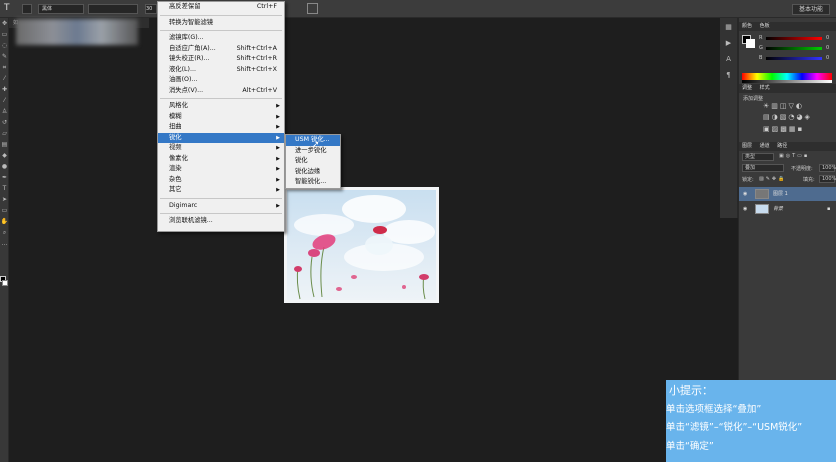 The width and height of the screenshot is (836, 462). Describe the element at coordinates (221, 49) in the screenshot. I see `menu-item-adaptive-wide-angle: 自适应广角(A)... Shift+Ctrl+A` at that location.